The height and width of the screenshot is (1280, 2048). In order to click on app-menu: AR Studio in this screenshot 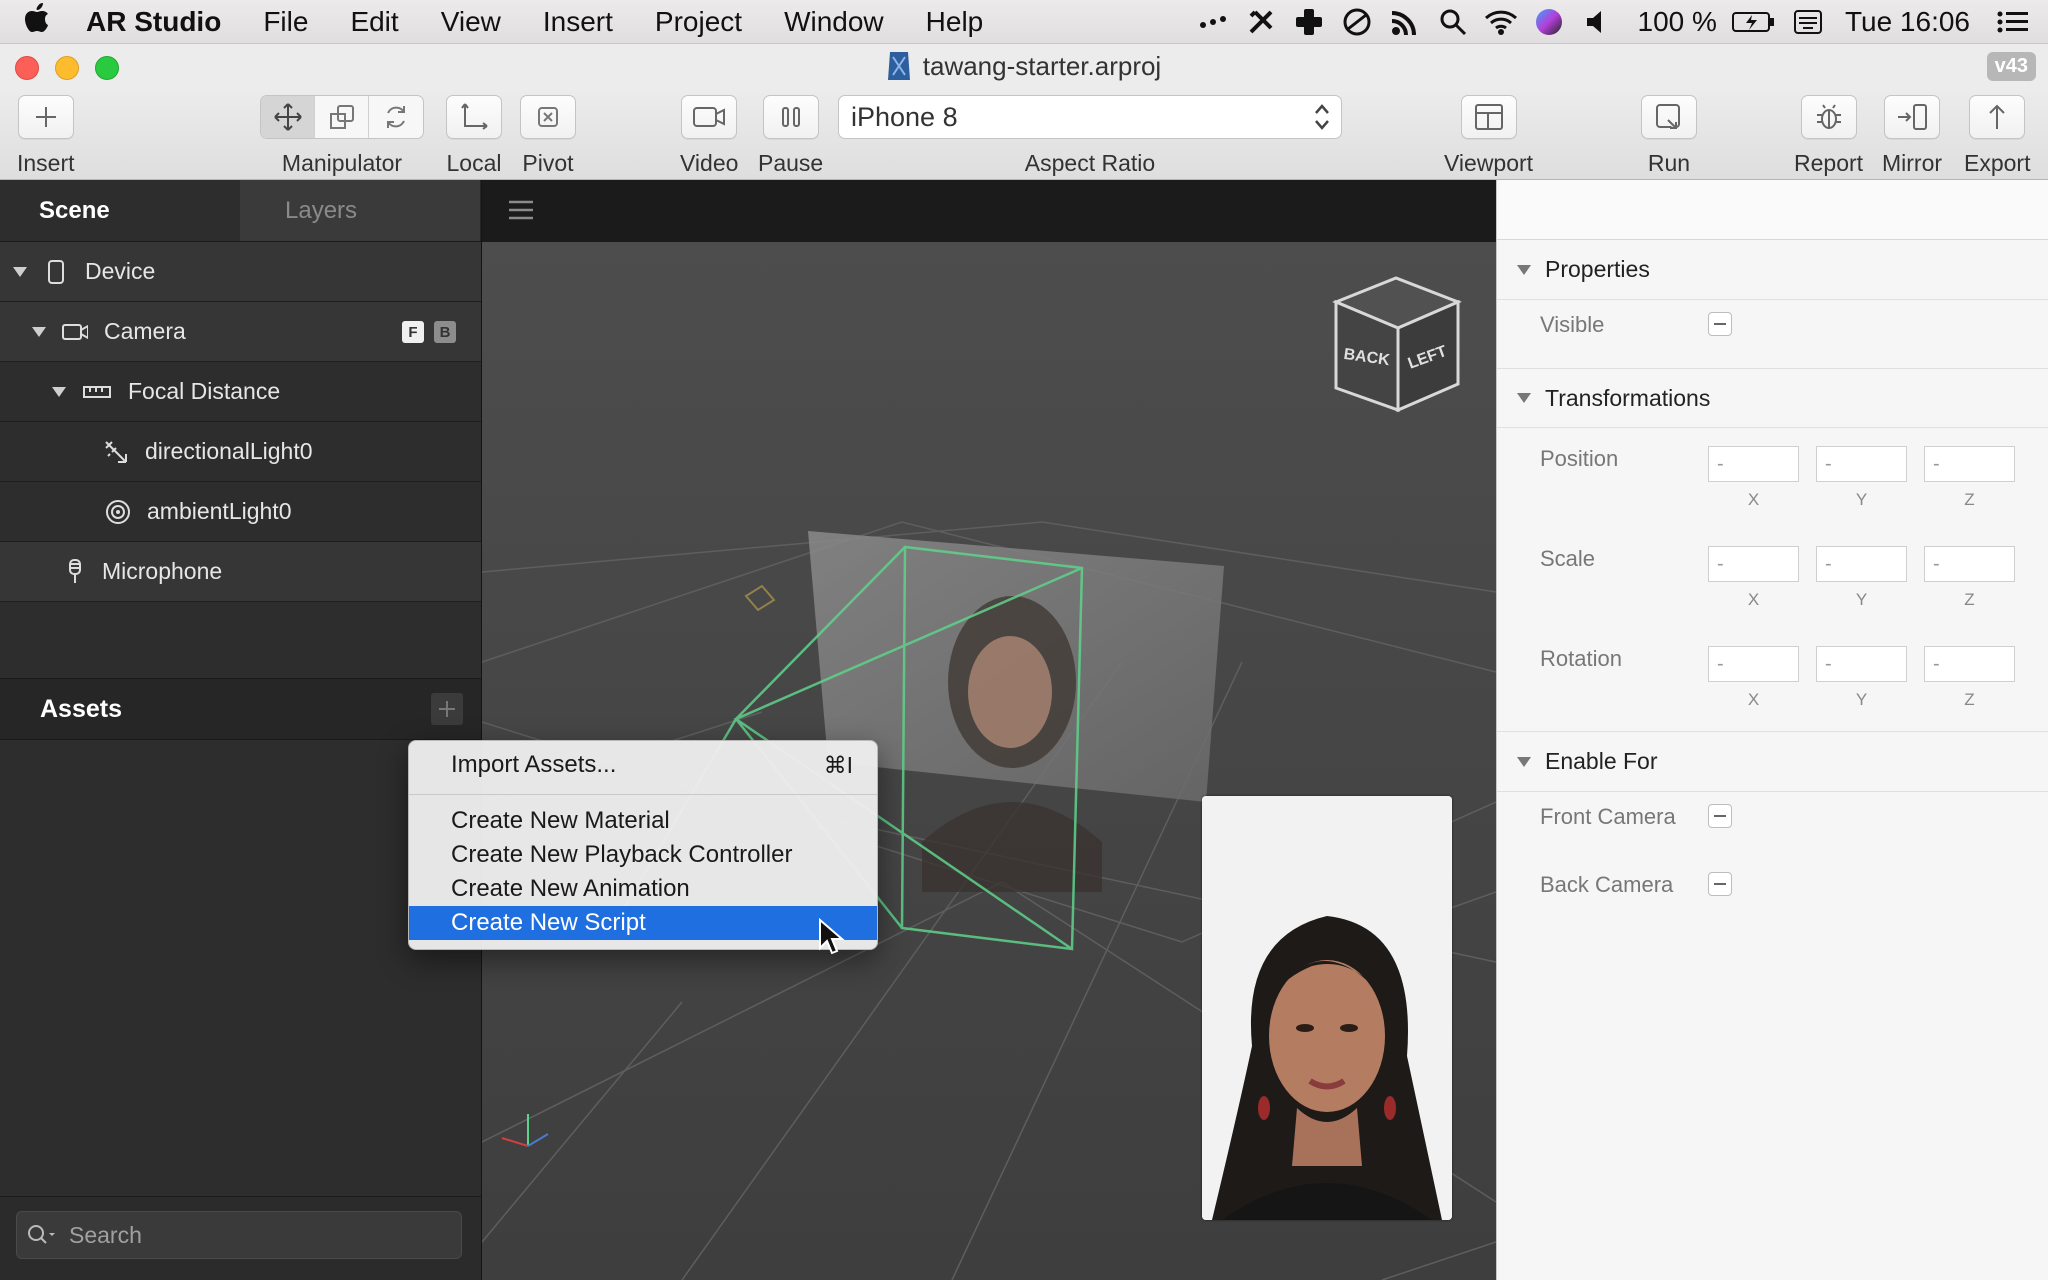, I will do `click(158, 22)`.